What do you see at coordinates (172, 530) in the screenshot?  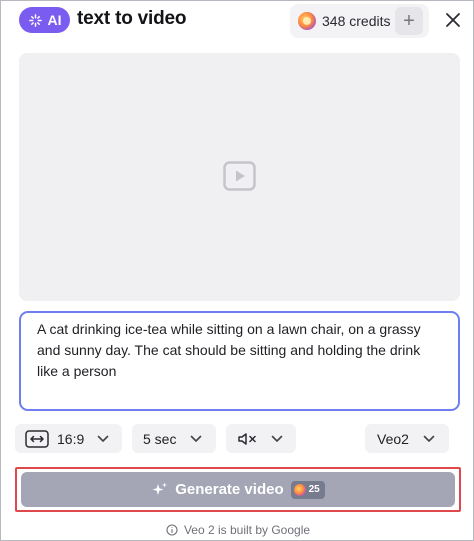 I see `info-icon` at bounding box center [172, 530].